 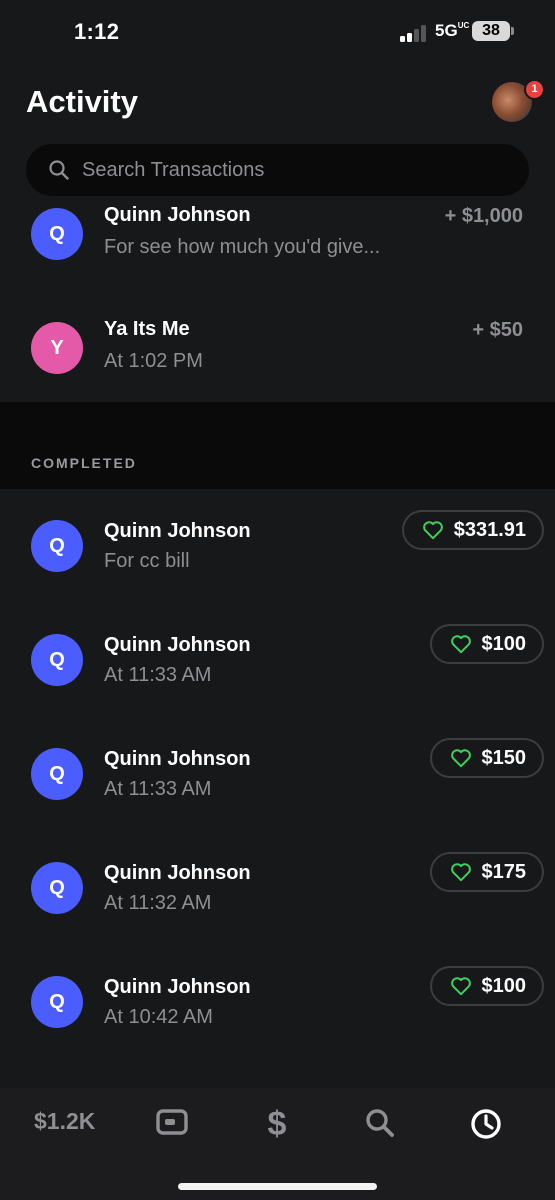 I want to click on search-bar, so click(x=277, y=170).